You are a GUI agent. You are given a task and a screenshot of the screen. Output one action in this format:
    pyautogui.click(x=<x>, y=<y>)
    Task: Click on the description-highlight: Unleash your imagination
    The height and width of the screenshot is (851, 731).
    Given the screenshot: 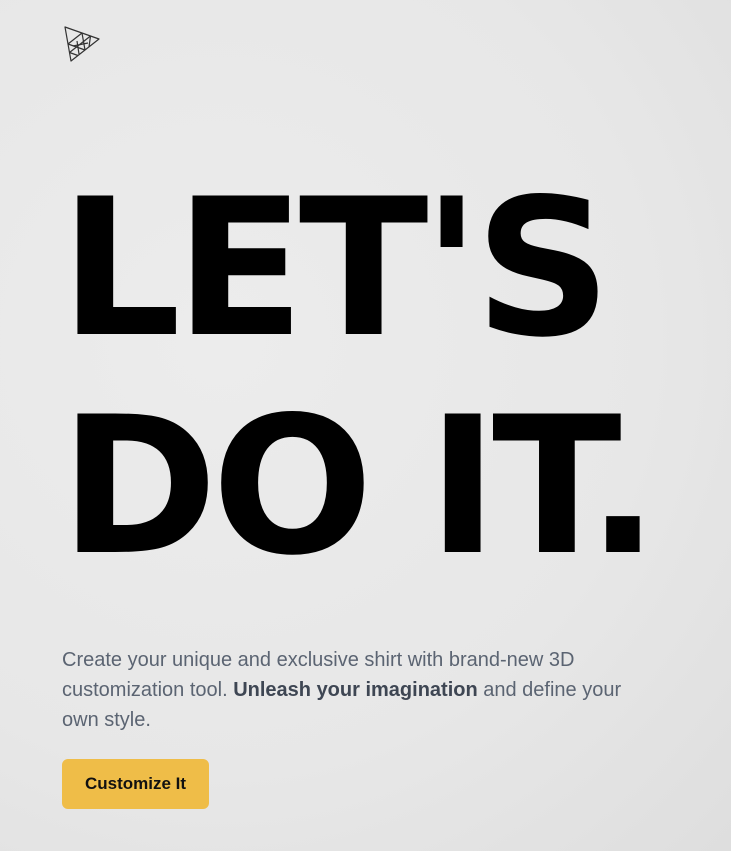 What is the action you would take?
    pyautogui.click(x=355, y=690)
    